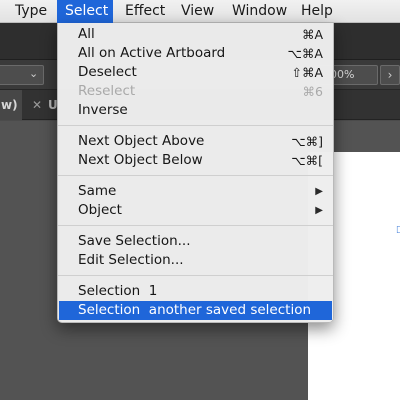 The height and width of the screenshot is (400, 400). I want to click on menu-item-all-on-active-artboard: All on Active Artboard ⌥⌘A, so click(195, 53).